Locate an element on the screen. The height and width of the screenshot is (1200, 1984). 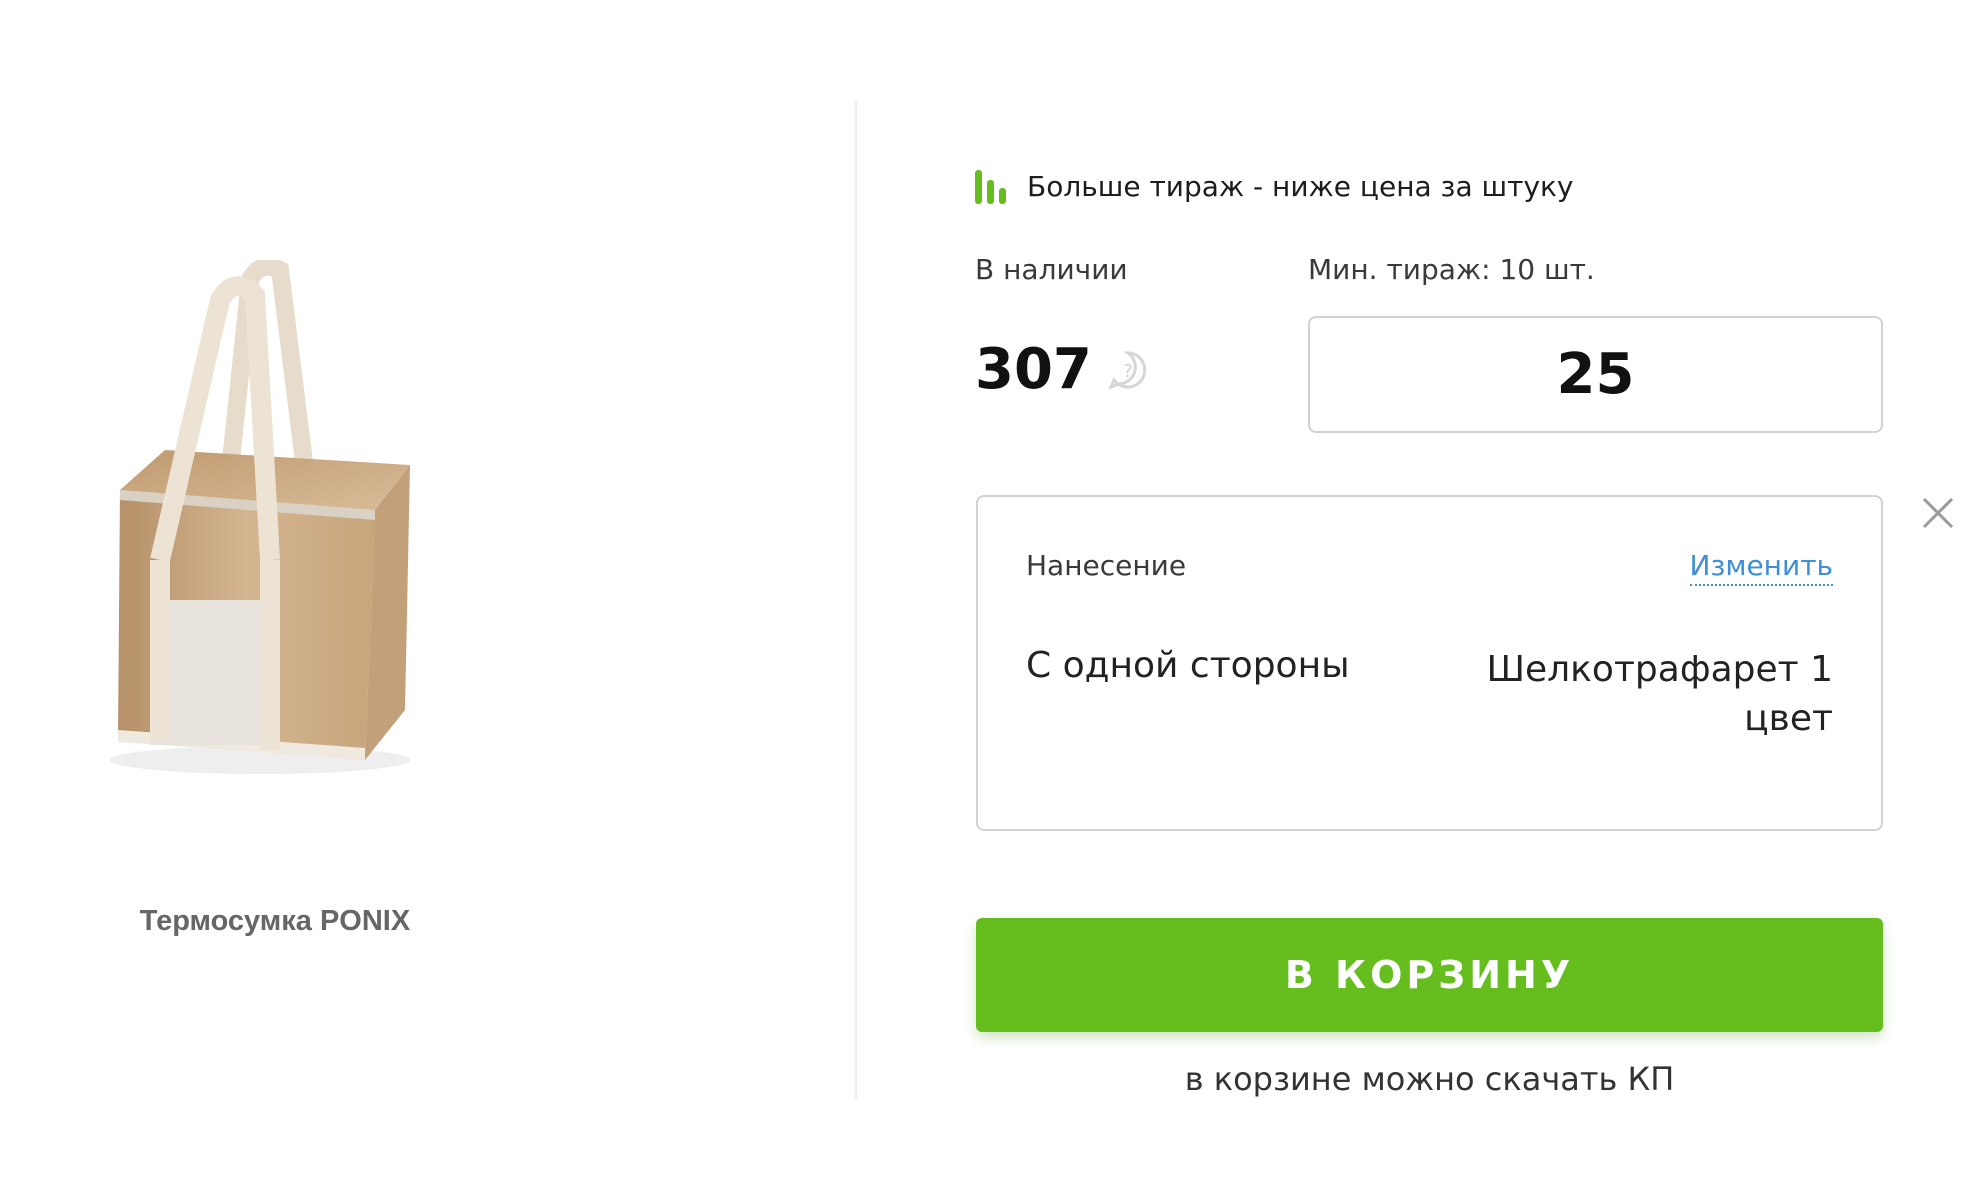
volume-discount-banner: Больше тираж - ниже цена за штуку is located at coordinates (1274, 186).